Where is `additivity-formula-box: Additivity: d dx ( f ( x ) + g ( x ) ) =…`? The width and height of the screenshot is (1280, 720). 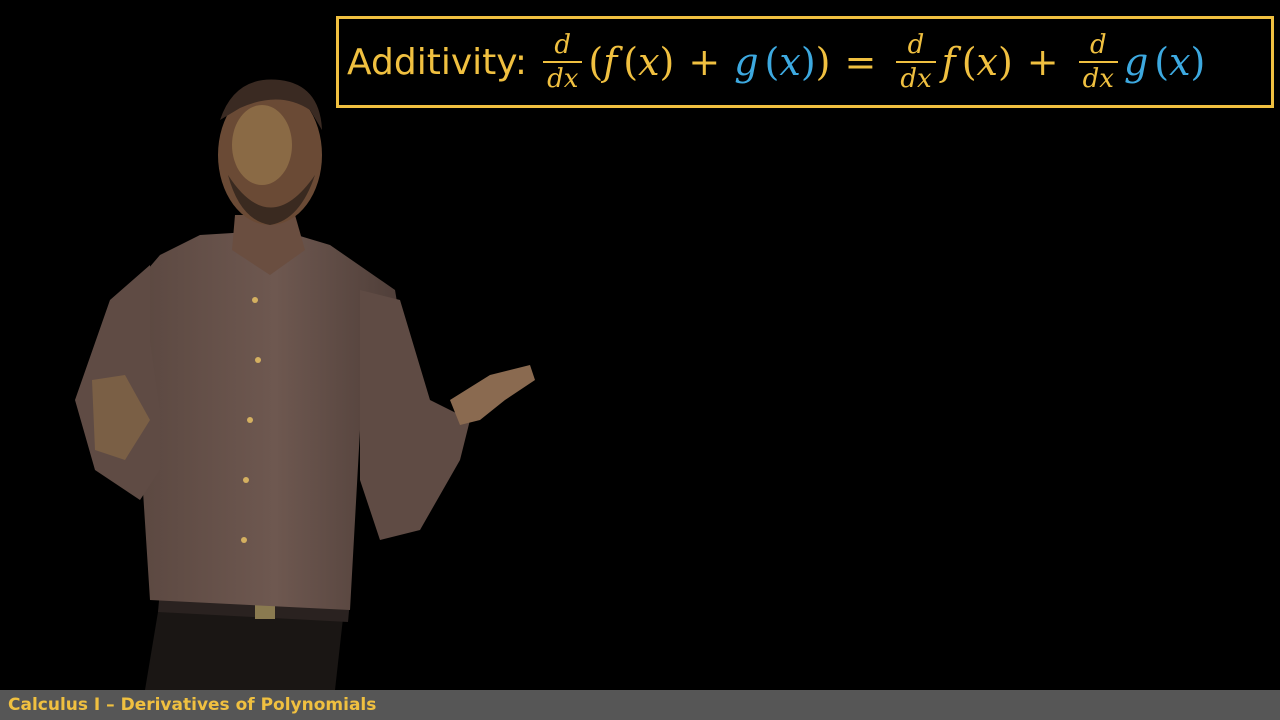
additivity-formula-box: Additivity: d dx ( f ( x ) + g ( x ) ) =… is located at coordinates (805, 62).